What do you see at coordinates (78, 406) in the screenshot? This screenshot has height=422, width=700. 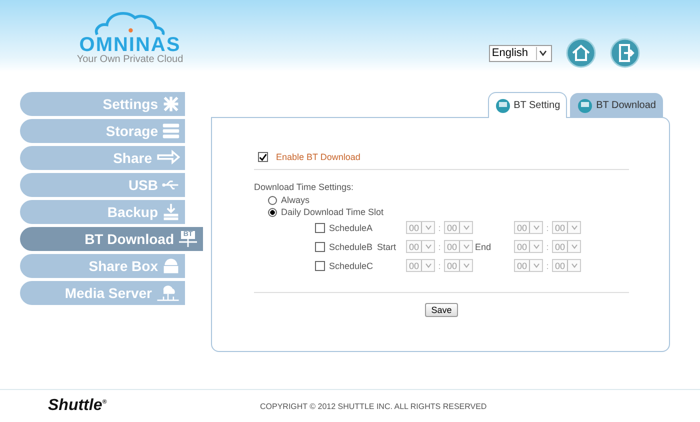 I see `footer-brand: Shuttle$^{®}$` at bounding box center [78, 406].